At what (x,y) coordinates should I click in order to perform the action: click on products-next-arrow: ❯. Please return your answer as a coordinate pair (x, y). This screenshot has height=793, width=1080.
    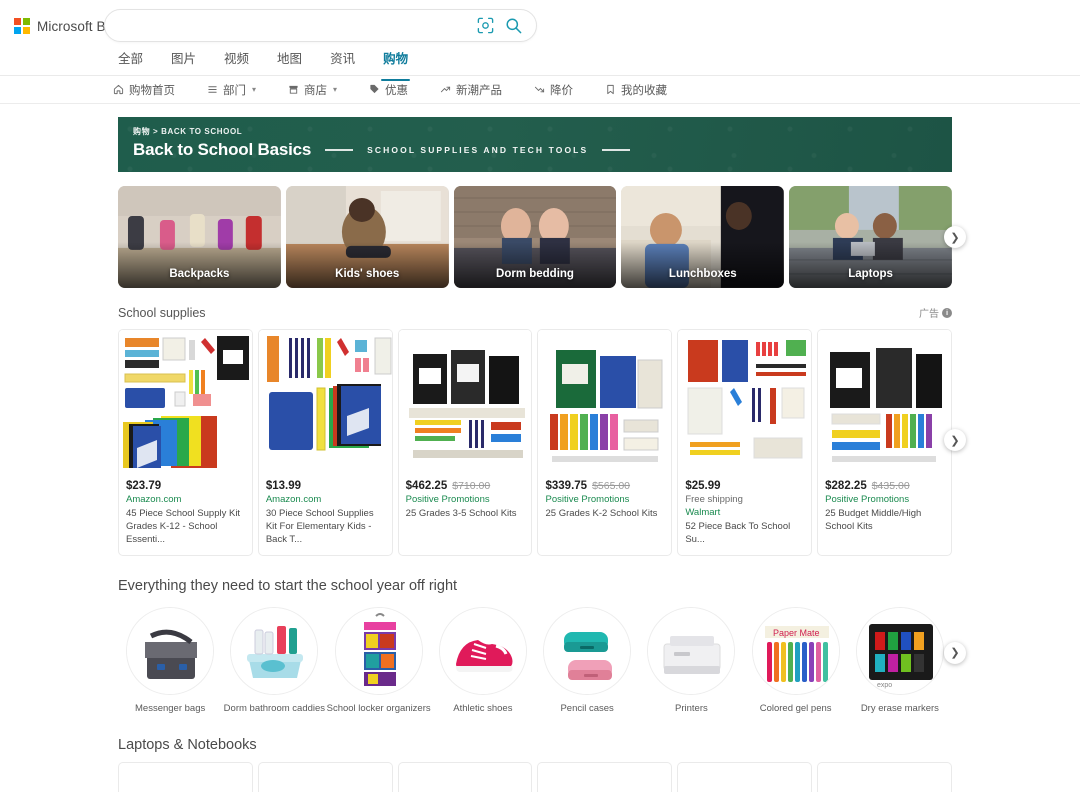
    Looking at the image, I should click on (955, 440).